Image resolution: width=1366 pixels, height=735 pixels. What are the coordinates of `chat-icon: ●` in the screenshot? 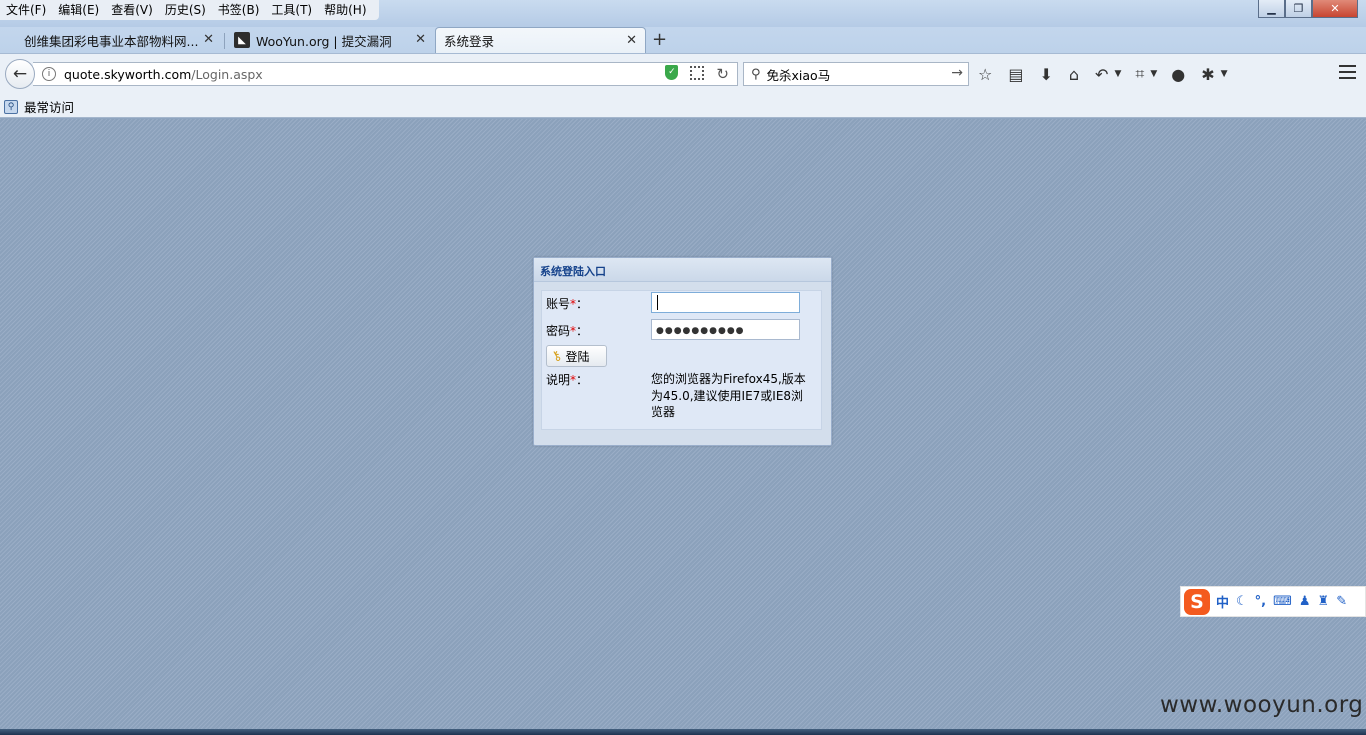 It's located at (1178, 74).